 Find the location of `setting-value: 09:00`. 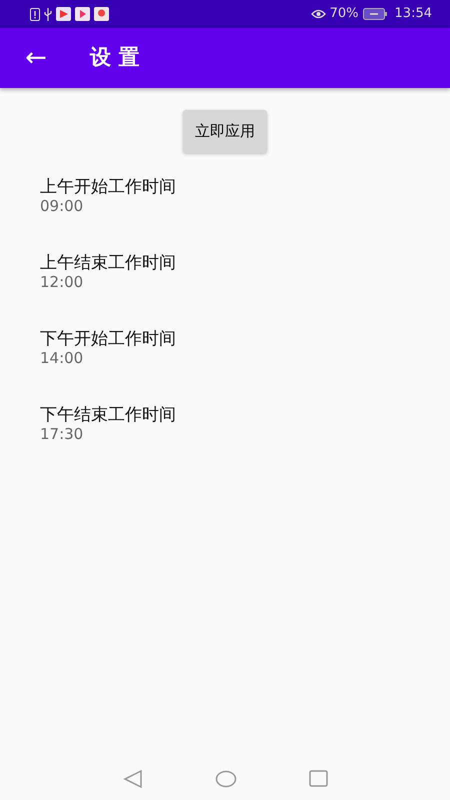

setting-value: 09:00 is located at coordinates (62, 205).